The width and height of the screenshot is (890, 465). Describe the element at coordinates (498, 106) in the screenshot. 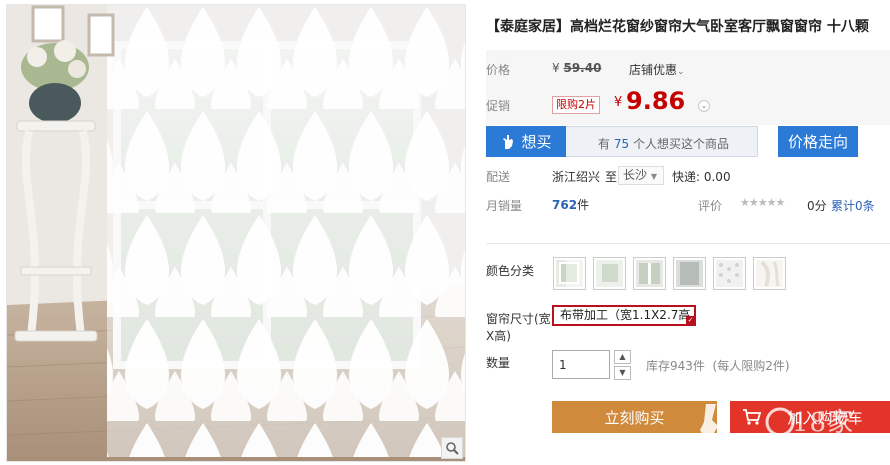

I see `promo-label: 促销` at that location.